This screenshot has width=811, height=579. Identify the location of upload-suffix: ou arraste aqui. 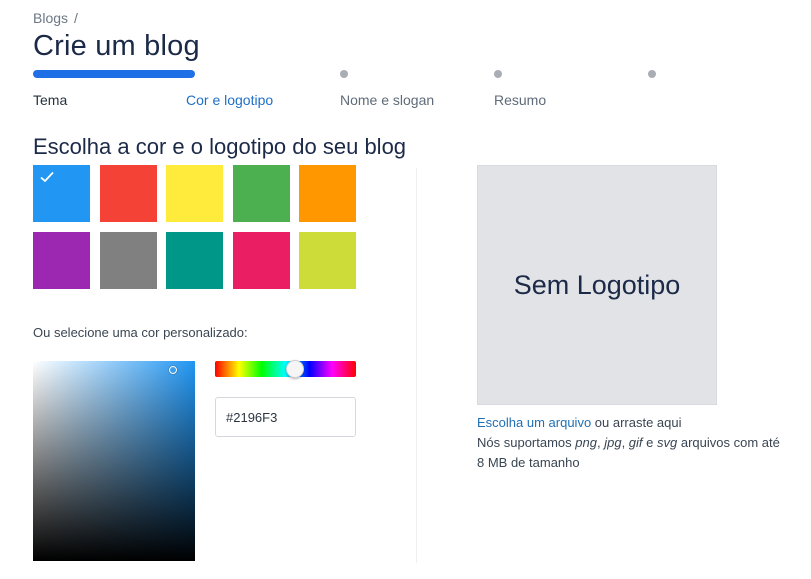
(636, 422).